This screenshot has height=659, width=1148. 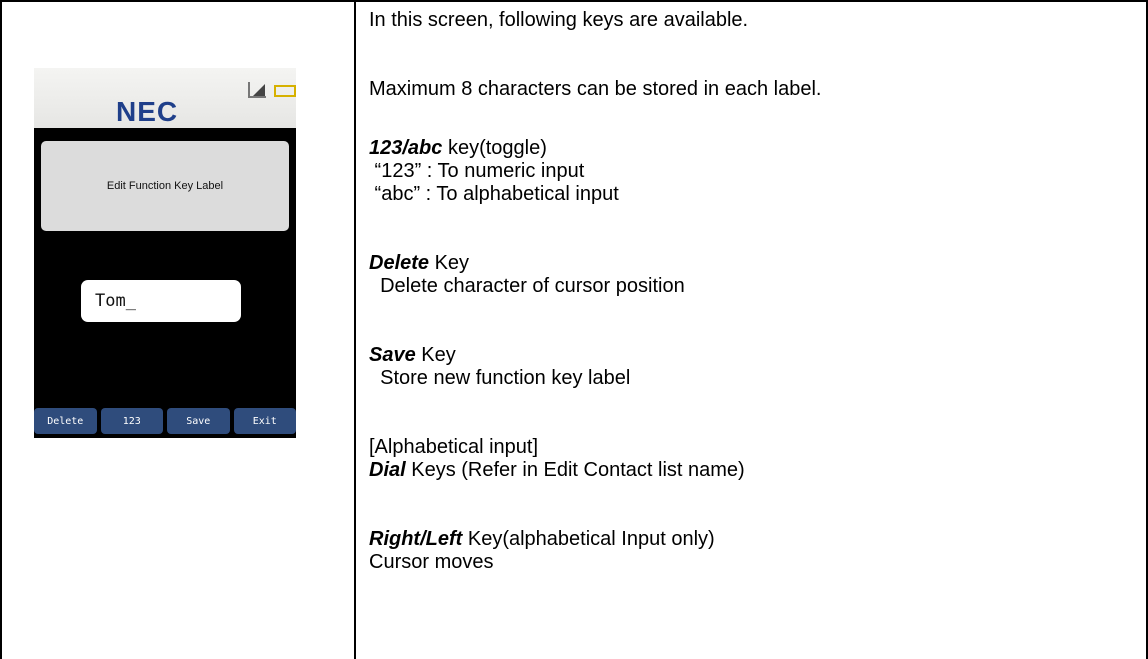 I want to click on status-icons, so click(x=271, y=89).